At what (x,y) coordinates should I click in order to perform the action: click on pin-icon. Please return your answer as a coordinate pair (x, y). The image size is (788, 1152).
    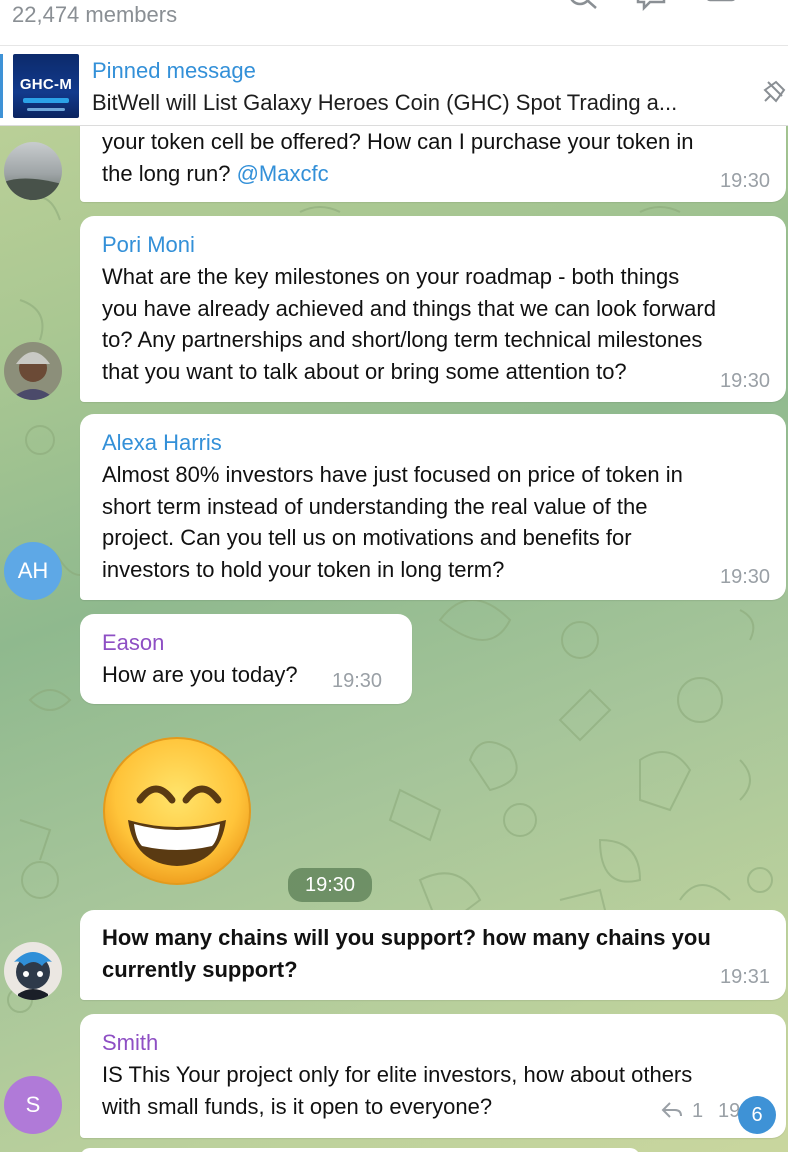
    Looking at the image, I should click on (773, 93).